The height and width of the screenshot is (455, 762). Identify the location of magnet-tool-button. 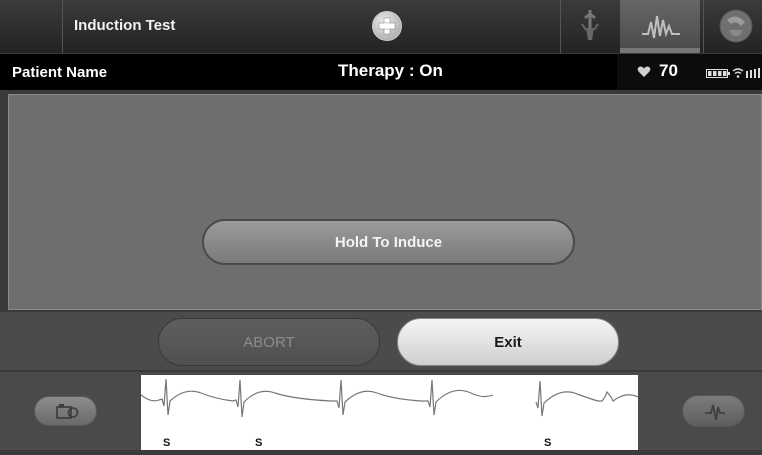
(733, 26).